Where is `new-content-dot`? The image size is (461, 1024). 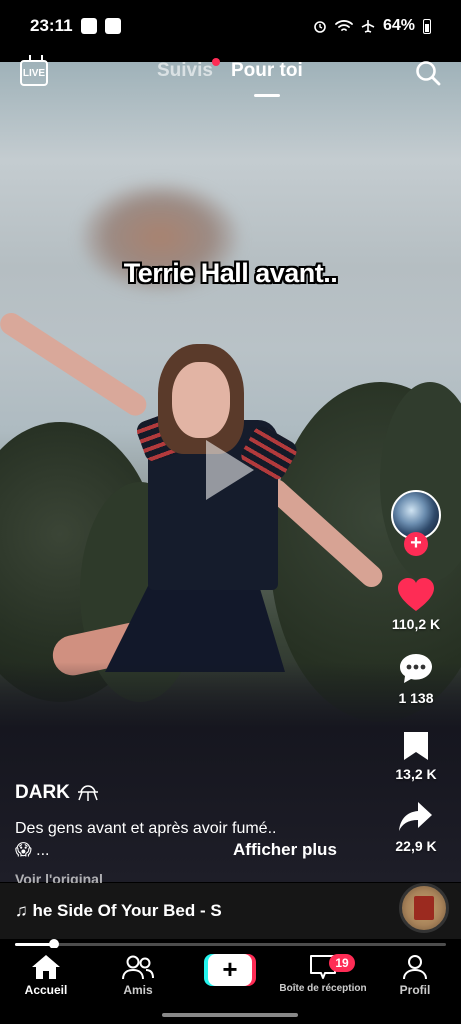 new-content-dot is located at coordinates (216, 62).